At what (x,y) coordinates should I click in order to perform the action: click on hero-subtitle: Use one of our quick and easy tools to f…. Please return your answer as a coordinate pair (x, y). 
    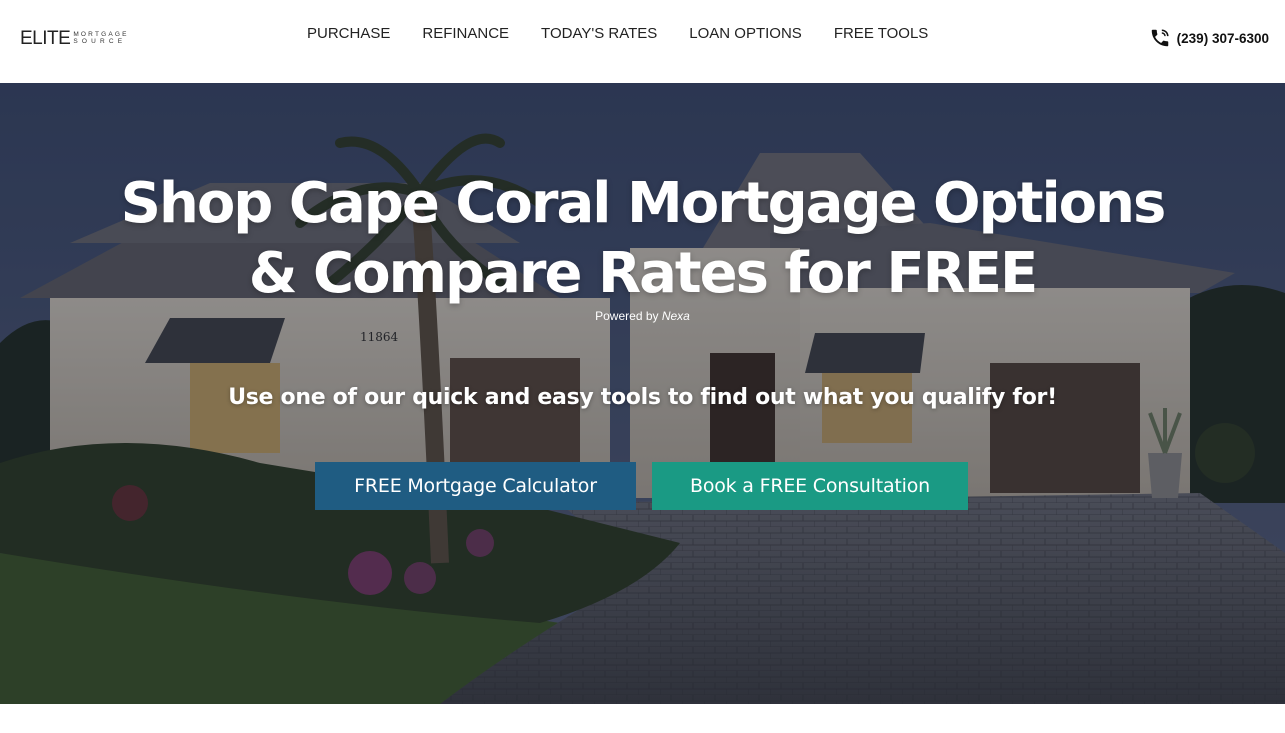
    Looking at the image, I should click on (642, 397).